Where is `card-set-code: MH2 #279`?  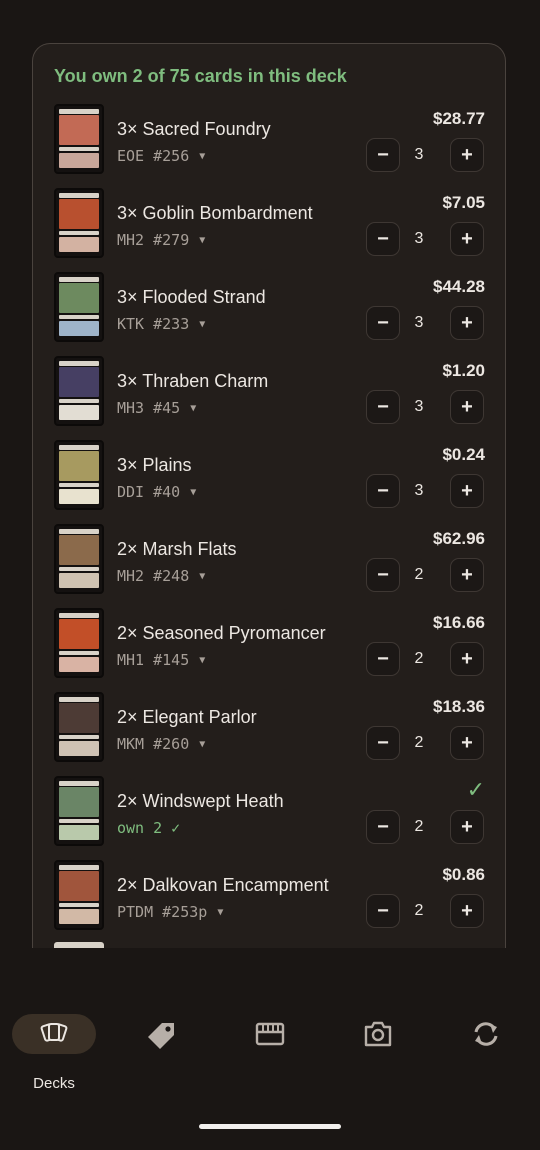
card-set-code: MH2 #279 is located at coordinates (153, 240).